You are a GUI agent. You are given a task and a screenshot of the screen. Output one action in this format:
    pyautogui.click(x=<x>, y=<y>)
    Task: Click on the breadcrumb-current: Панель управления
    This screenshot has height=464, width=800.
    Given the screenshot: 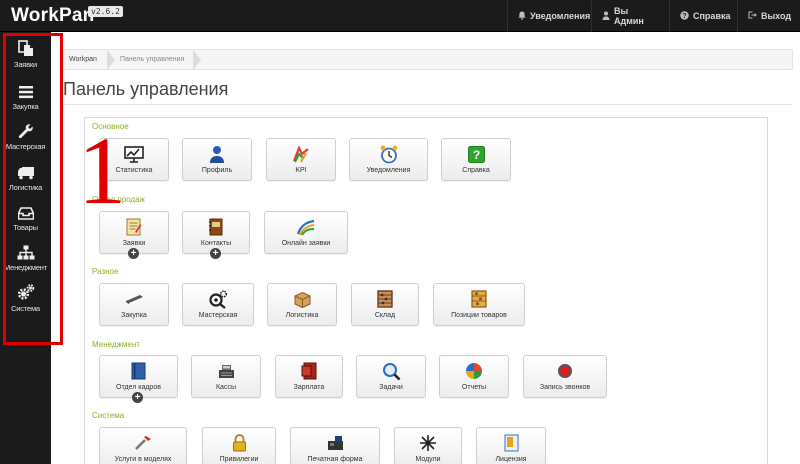 What is the action you would take?
    pyautogui.click(x=152, y=59)
    